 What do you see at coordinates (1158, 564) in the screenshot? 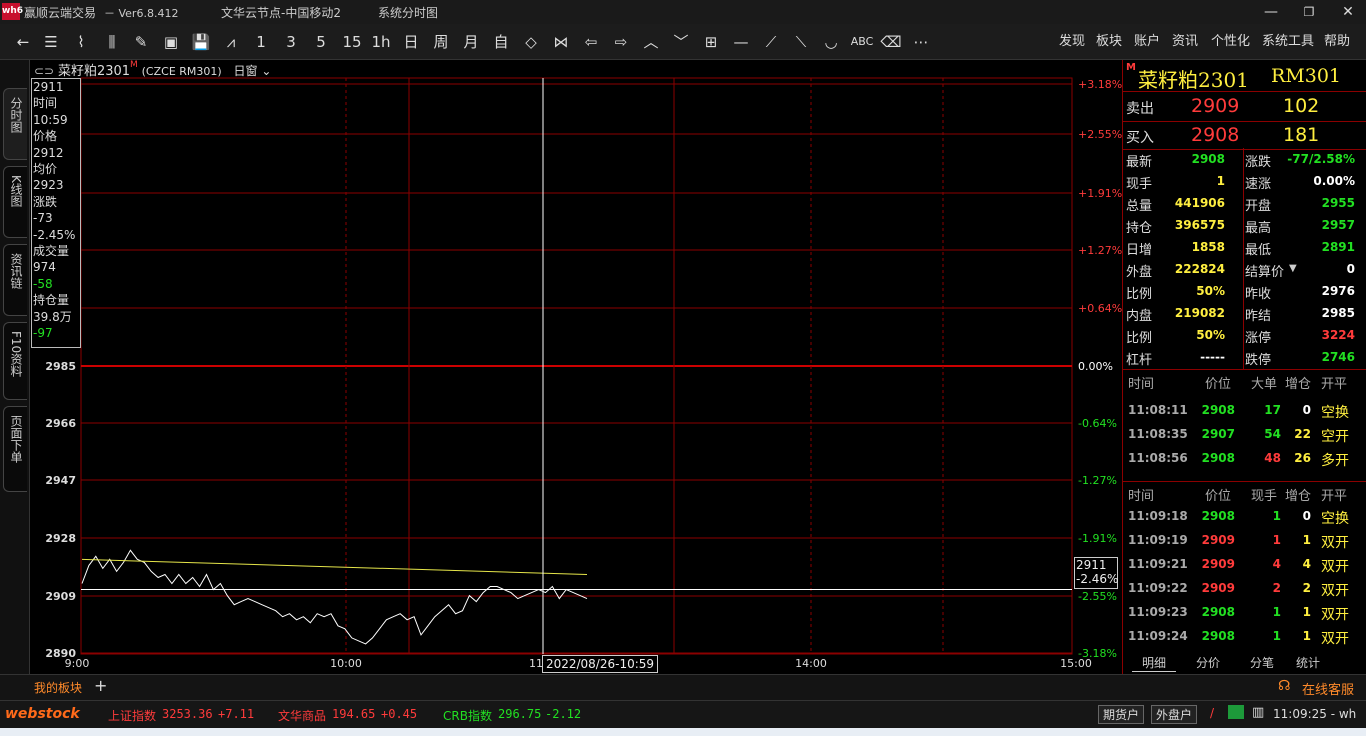
I see `table-cell: 11:09:21` at bounding box center [1158, 564].